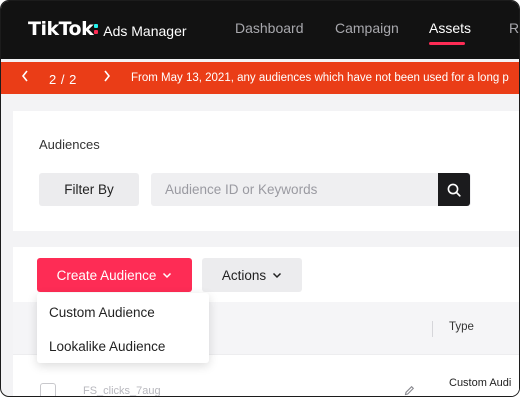 Image resolution: width=520 pixels, height=397 pixels. What do you see at coordinates (447, 43) in the screenshot?
I see `nav-active-indicator` at bounding box center [447, 43].